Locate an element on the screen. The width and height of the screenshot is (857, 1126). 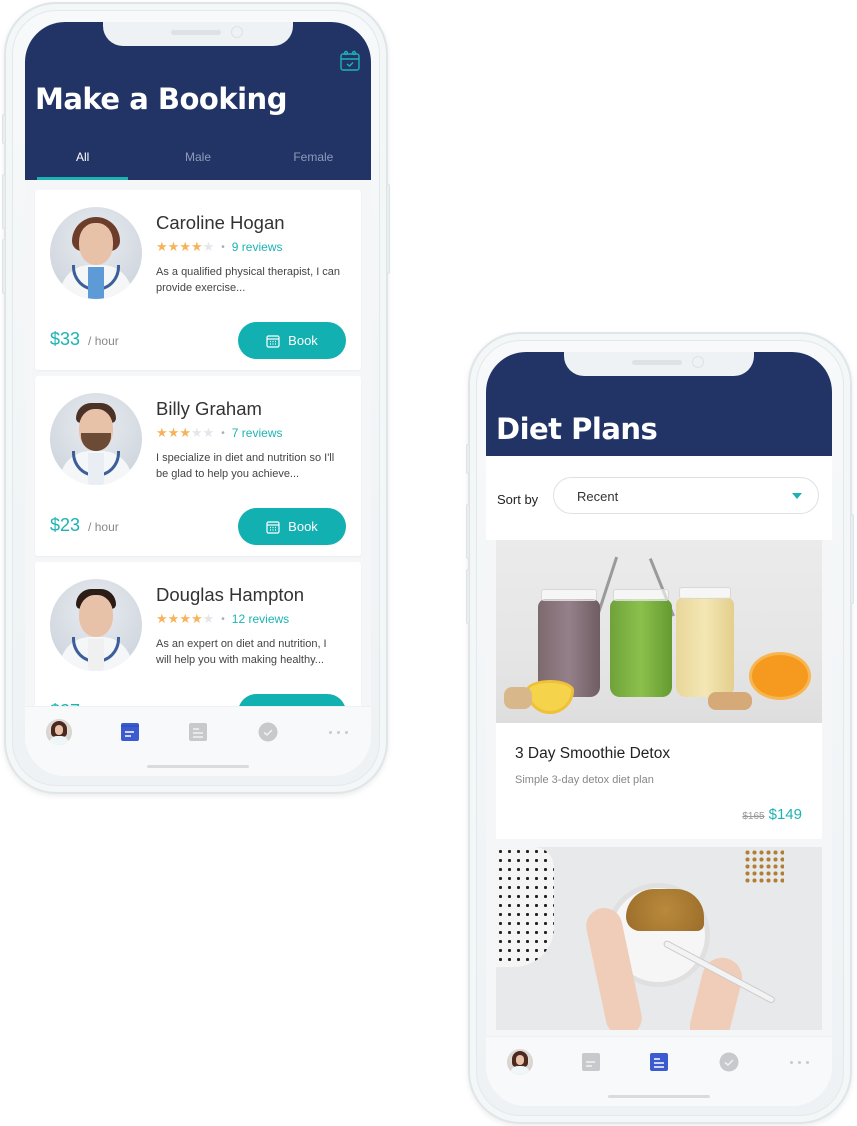
tab-male: Male is located at coordinates (197, 160).